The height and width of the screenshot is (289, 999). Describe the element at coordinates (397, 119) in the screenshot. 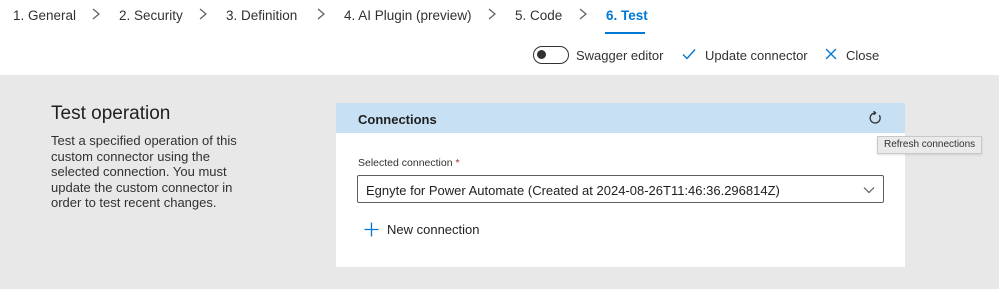

I see `connections-title: Connections` at that location.